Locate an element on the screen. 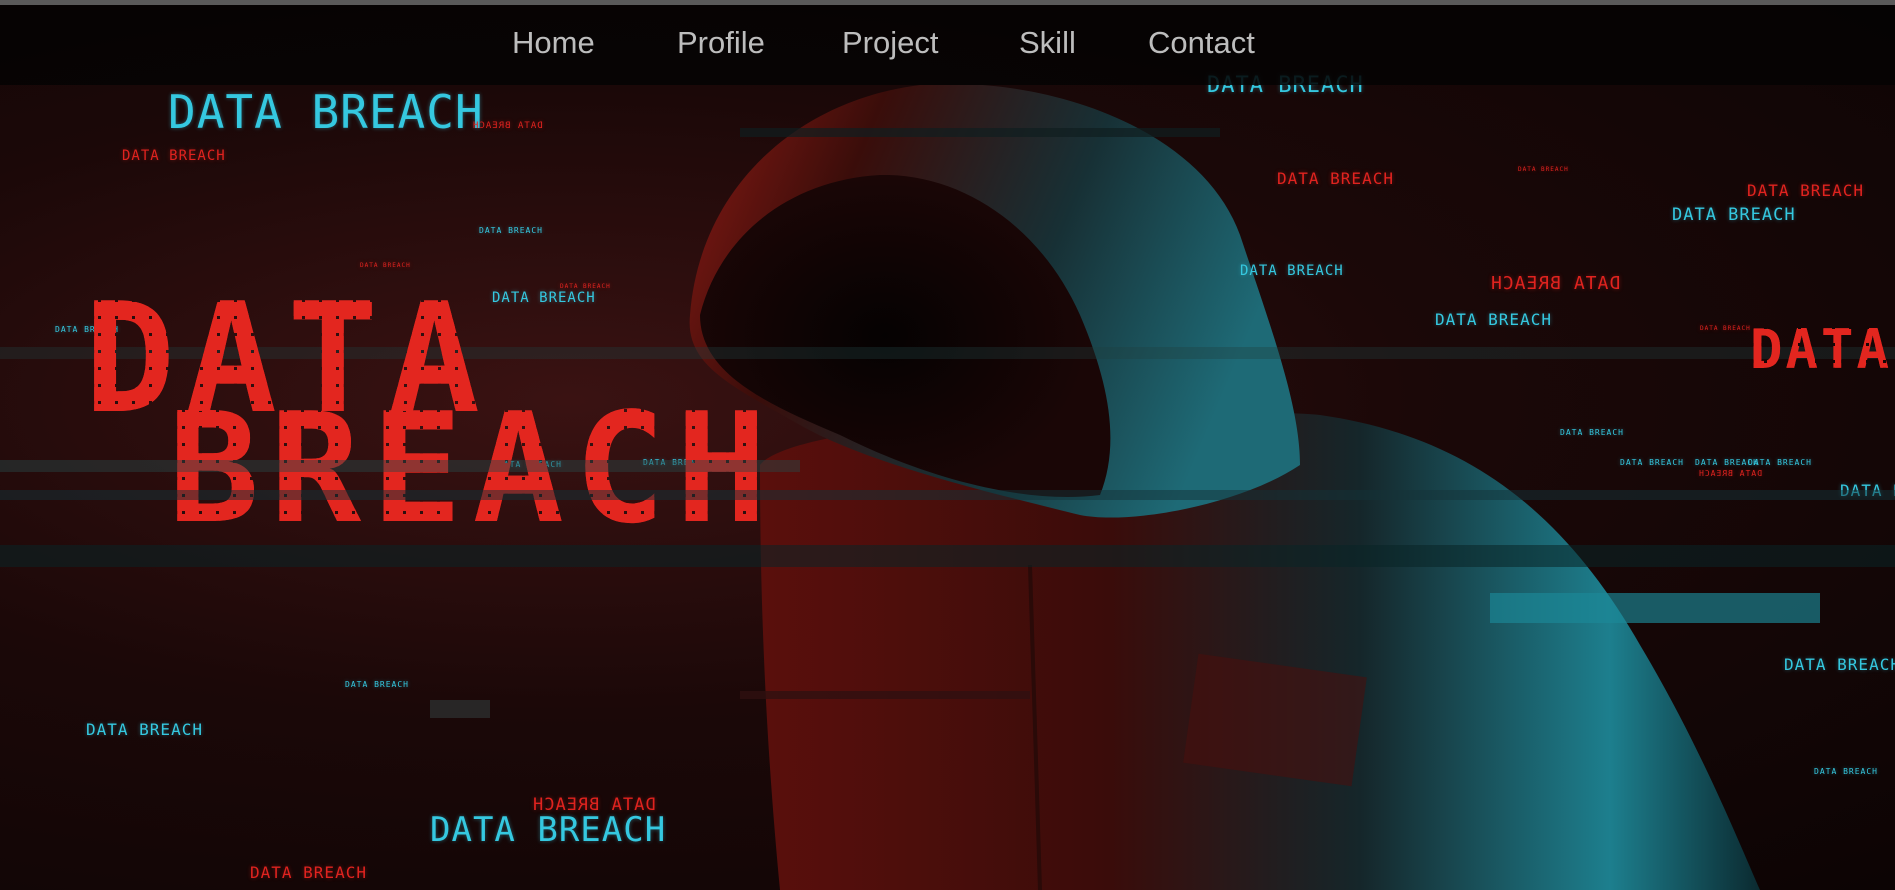 The height and width of the screenshot is (890, 1895). hero-headline-right: DATA is located at coordinates (1821, 349).